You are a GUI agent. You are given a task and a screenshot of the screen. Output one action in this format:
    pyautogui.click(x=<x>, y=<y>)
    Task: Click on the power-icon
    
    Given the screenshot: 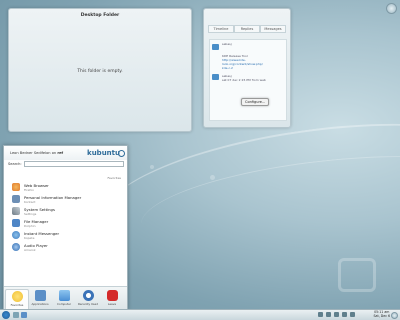 What is the action you would take?
    pyautogui.click(x=112, y=295)
    